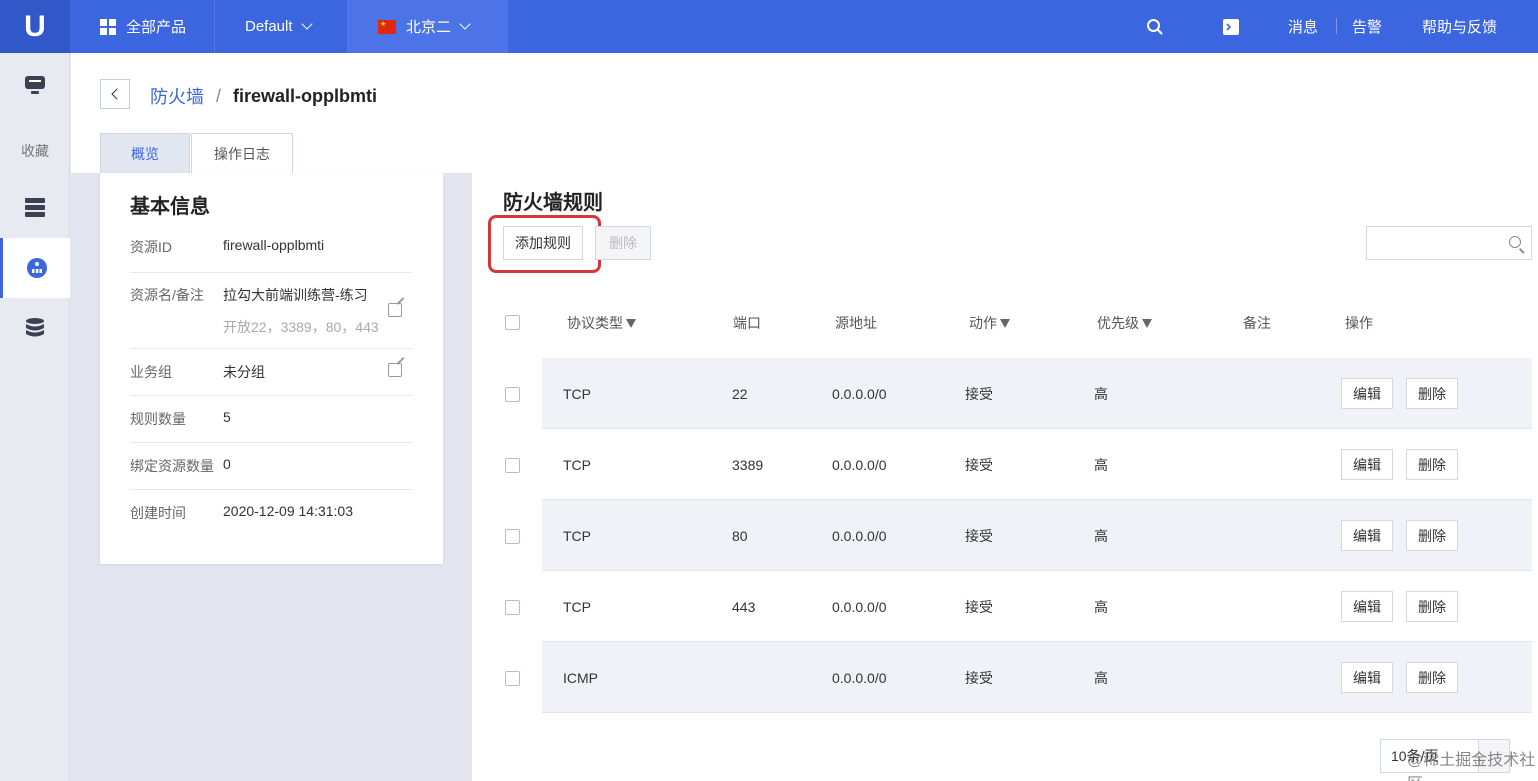  What do you see at coordinates (108, 26) in the screenshot?
I see `grid-icon` at bounding box center [108, 26].